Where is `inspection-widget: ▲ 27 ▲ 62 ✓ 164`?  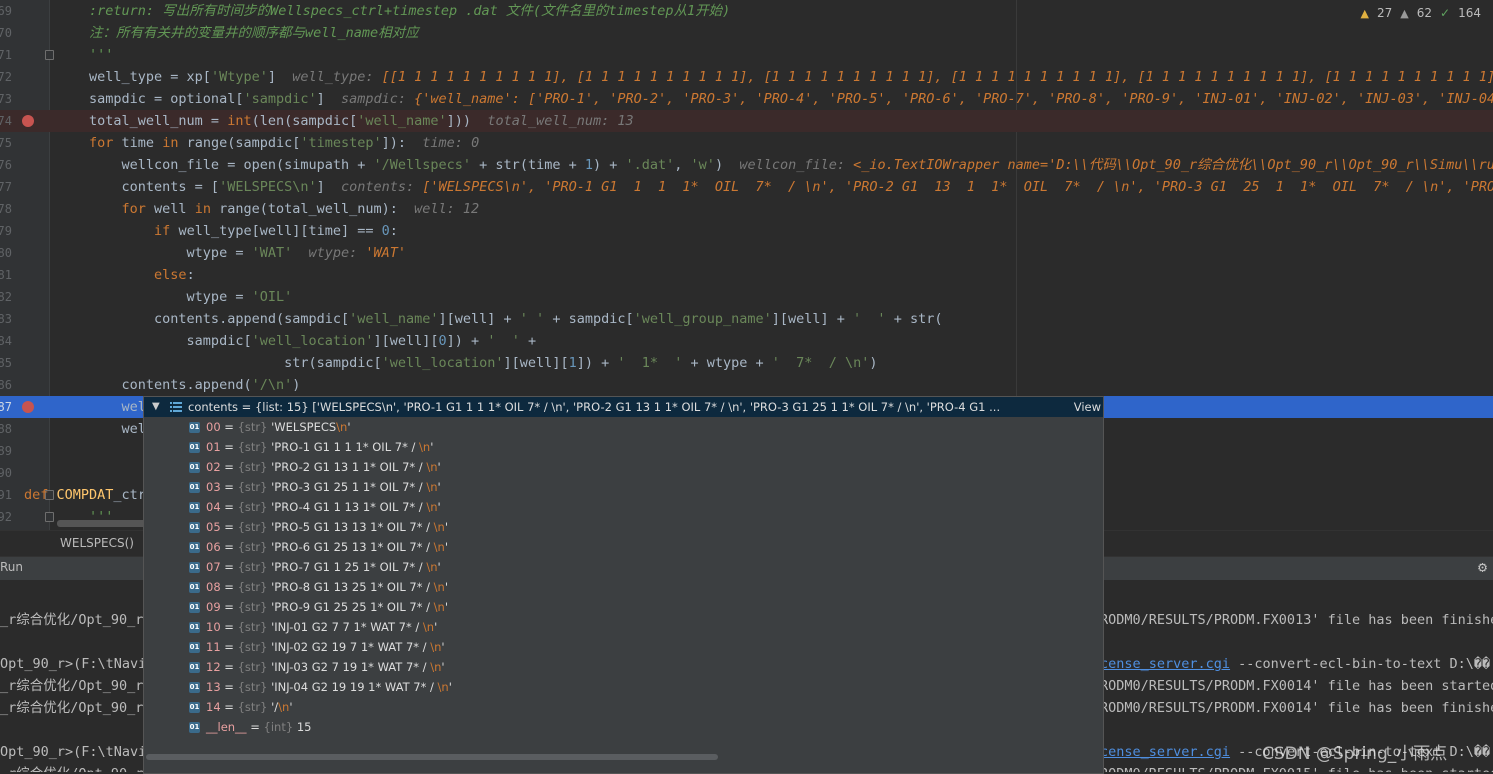
inspection-widget: ▲ 27 ▲ 62 ✓ 164 is located at coordinates (1421, 13).